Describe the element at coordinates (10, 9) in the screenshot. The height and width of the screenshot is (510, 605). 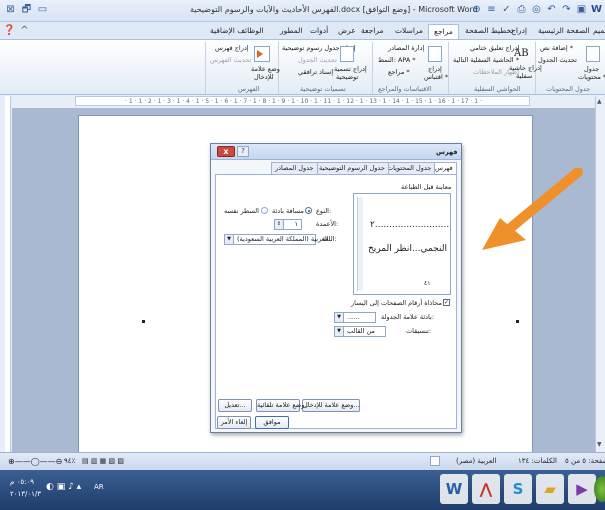
I see `close-icon: ⊠` at that location.